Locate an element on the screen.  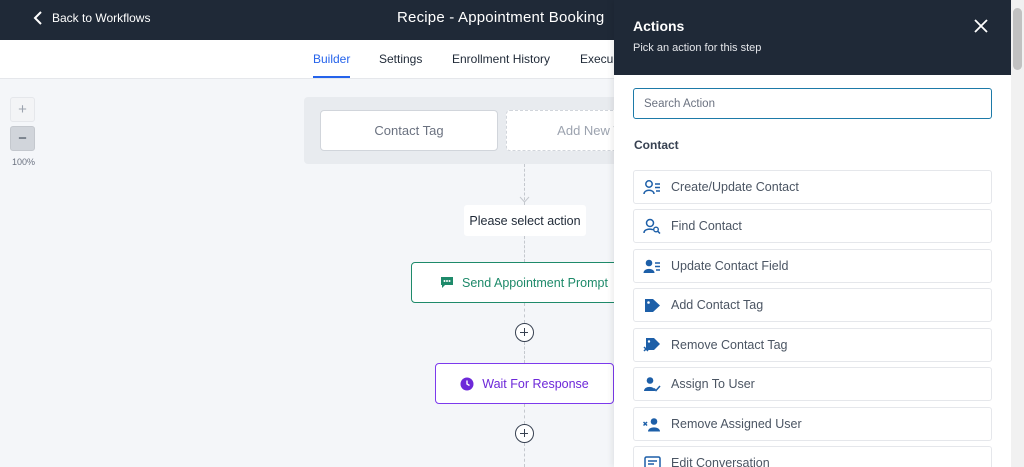
action-create-update-contact: Create/Update Contact is located at coordinates (812, 187).